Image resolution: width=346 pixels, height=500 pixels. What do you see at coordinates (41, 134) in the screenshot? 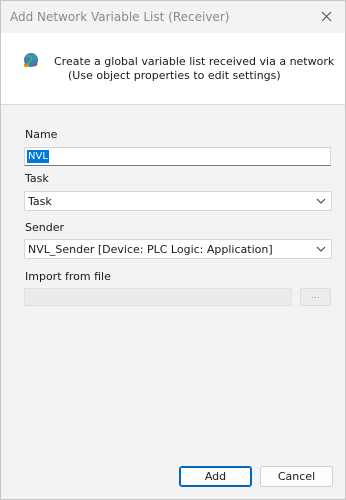
I see `name-label: Name` at bounding box center [41, 134].